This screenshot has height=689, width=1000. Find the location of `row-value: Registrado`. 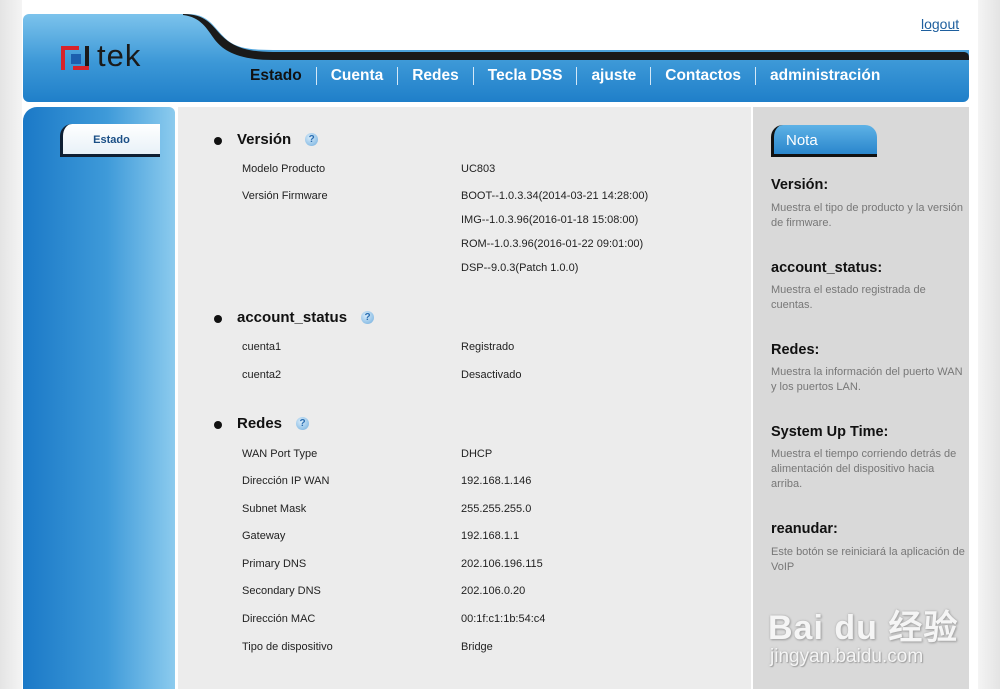

row-value: Registrado is located at coordinates (488, 347).